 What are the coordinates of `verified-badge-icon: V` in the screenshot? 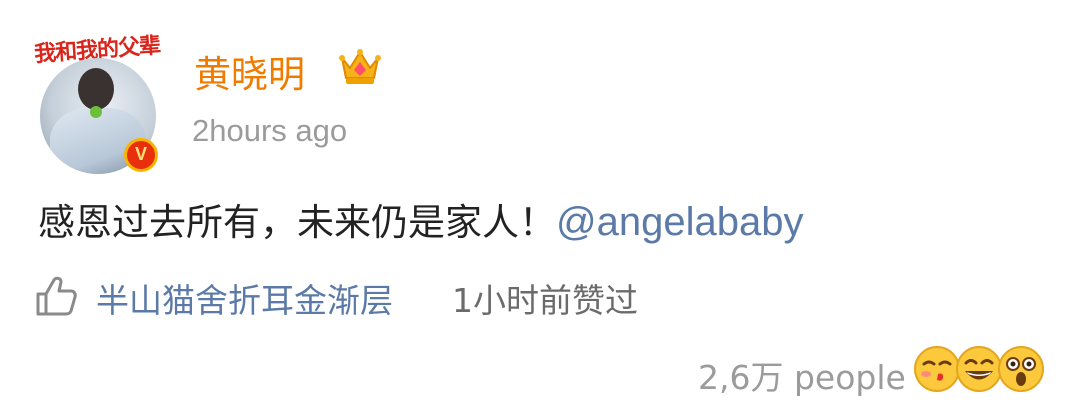 It's located at (141, 155).